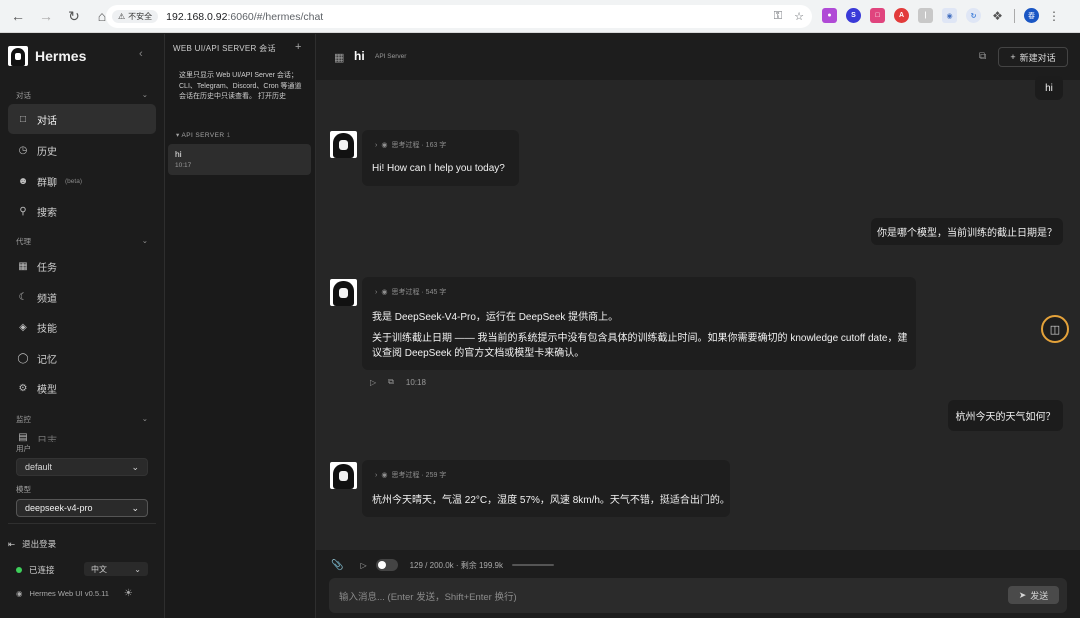 The height and width of the screenshot is (618, 1080). Describe the element at coordinates (224, 48) in the screenshot. I see `sessions-title: WEB UI/API SERVER 会话` at that location.